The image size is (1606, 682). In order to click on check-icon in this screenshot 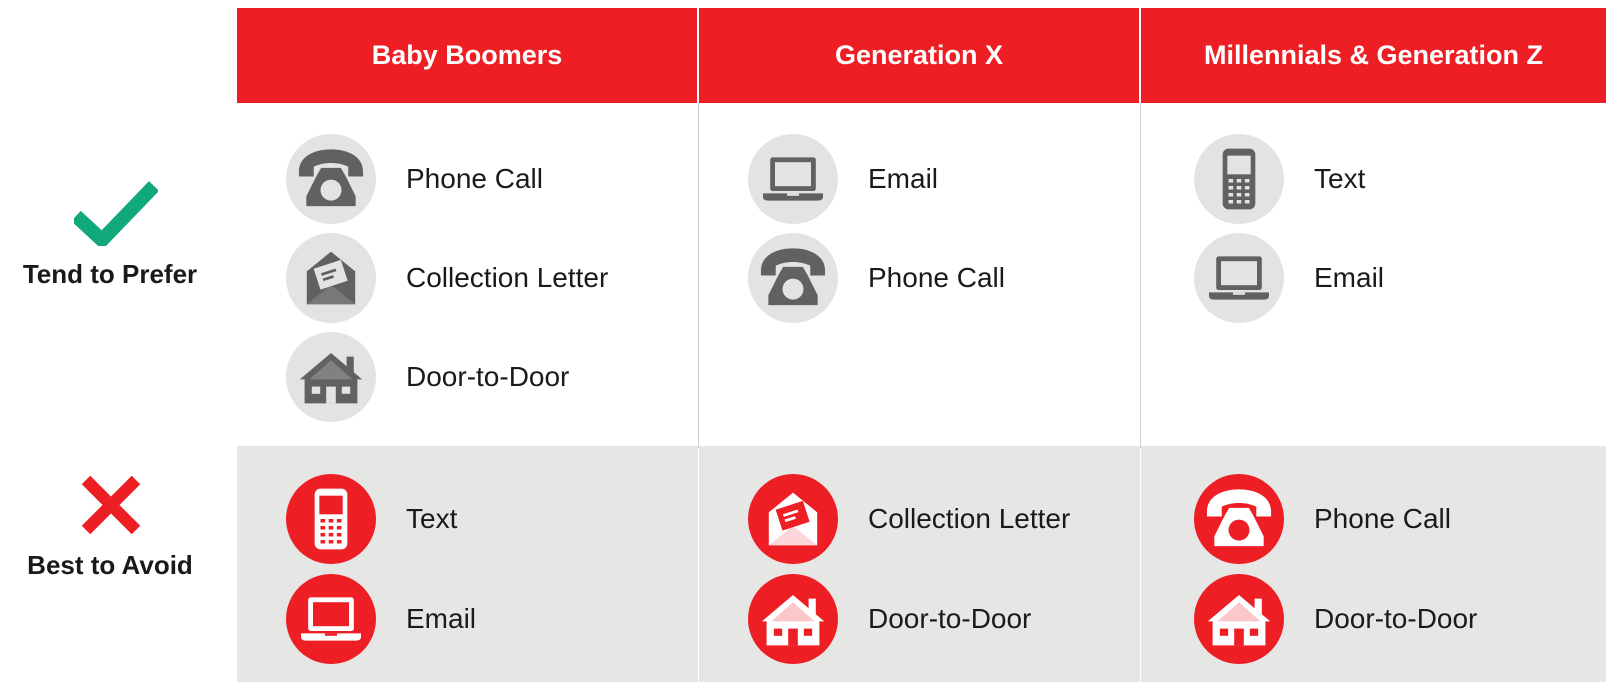, I will do `click(116, 213)`.